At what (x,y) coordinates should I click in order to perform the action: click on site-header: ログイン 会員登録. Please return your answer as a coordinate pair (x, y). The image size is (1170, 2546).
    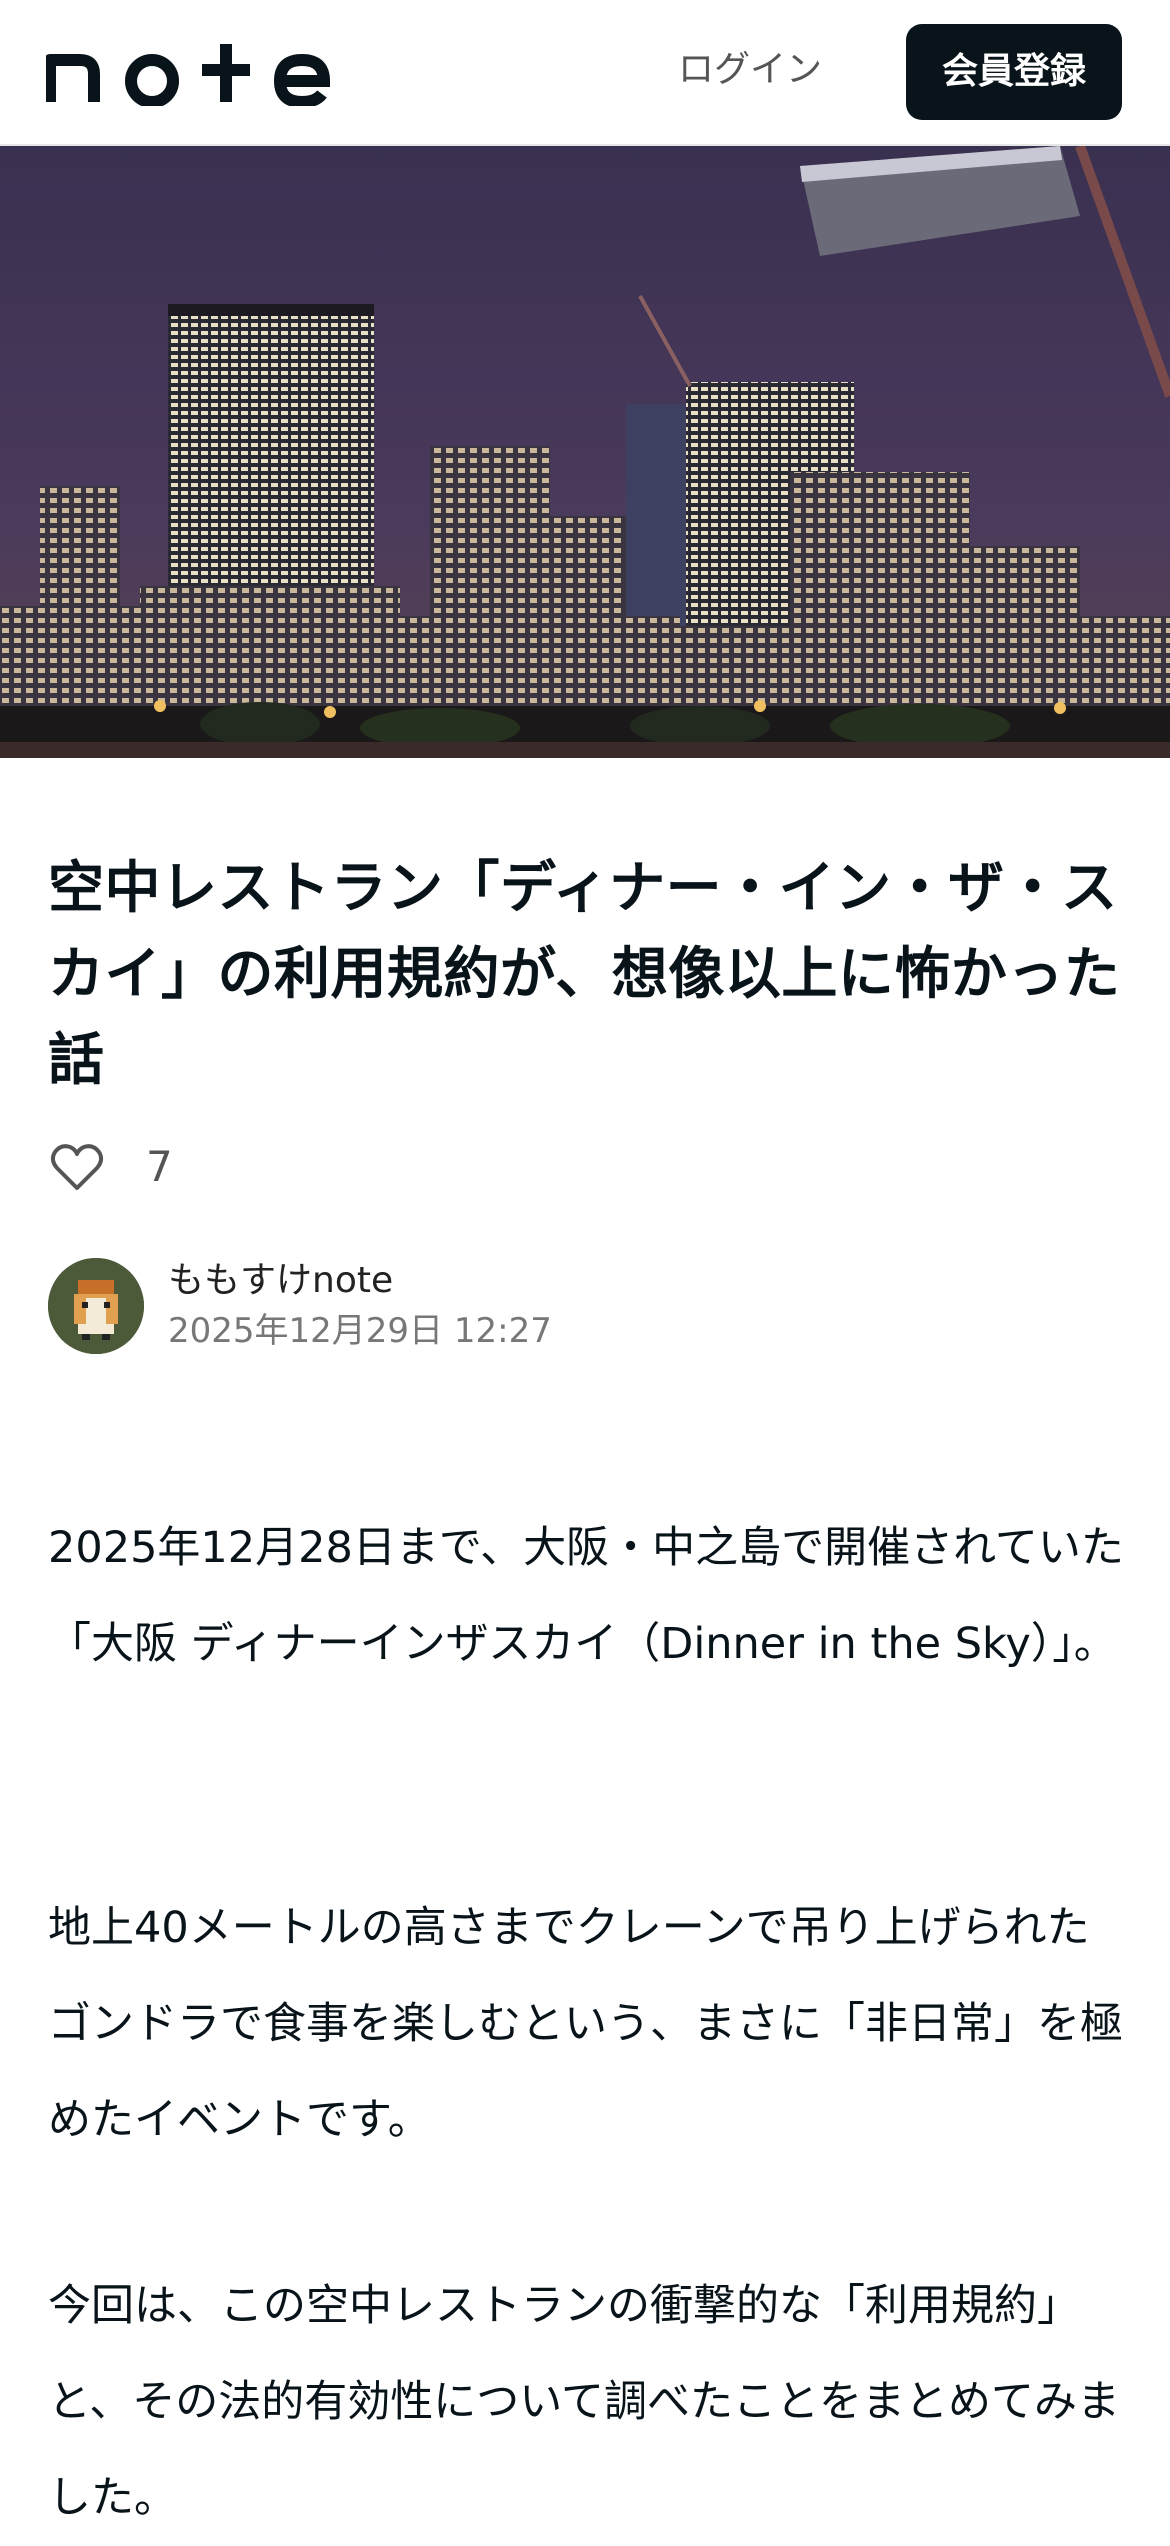
    Looking at the image, I should click on (585, 73).